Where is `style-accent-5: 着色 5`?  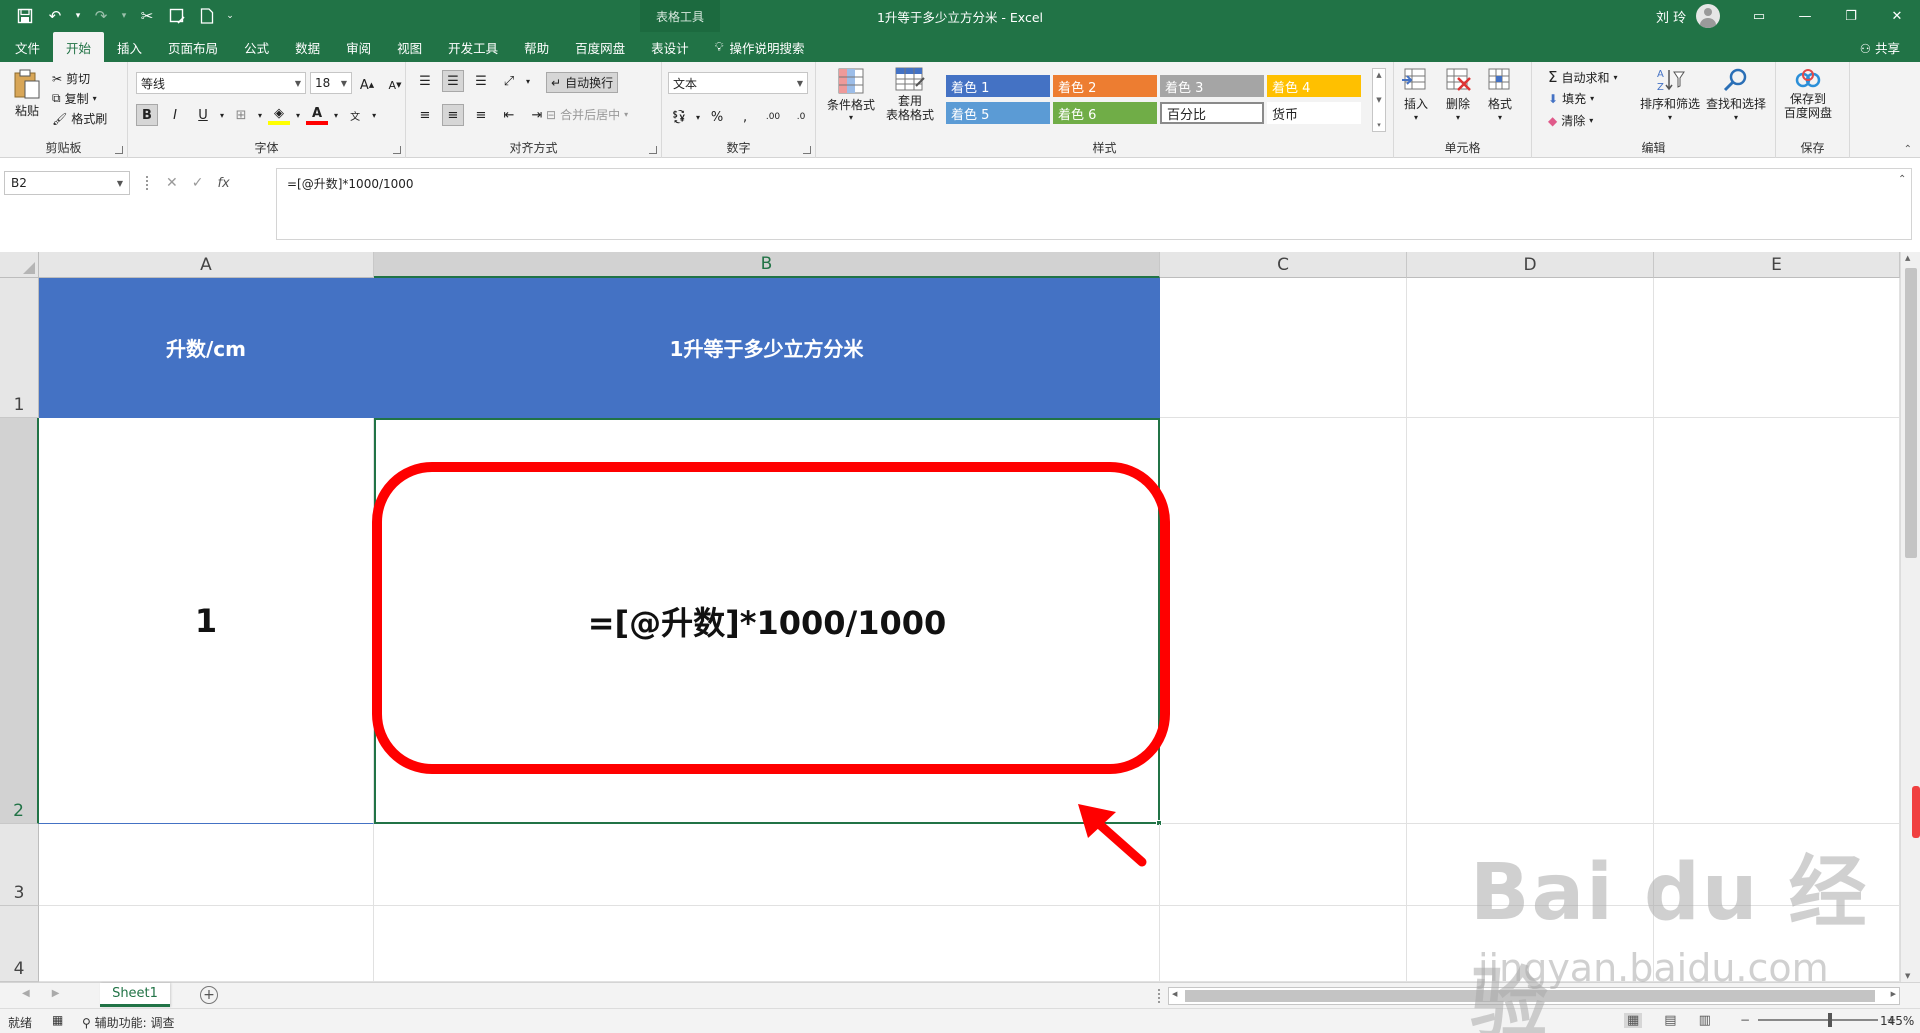
style-accent-5: 着色 5 is located at coordinates (998, 113).